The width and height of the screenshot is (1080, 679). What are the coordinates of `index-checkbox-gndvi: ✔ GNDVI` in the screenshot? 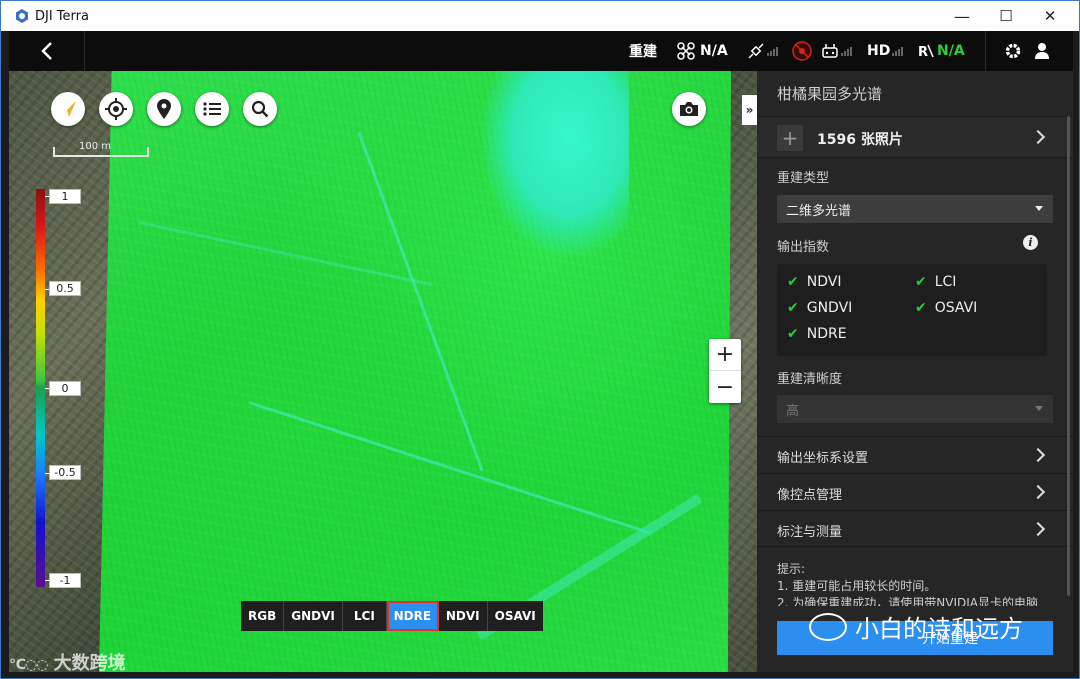 It's located at (819, 308).